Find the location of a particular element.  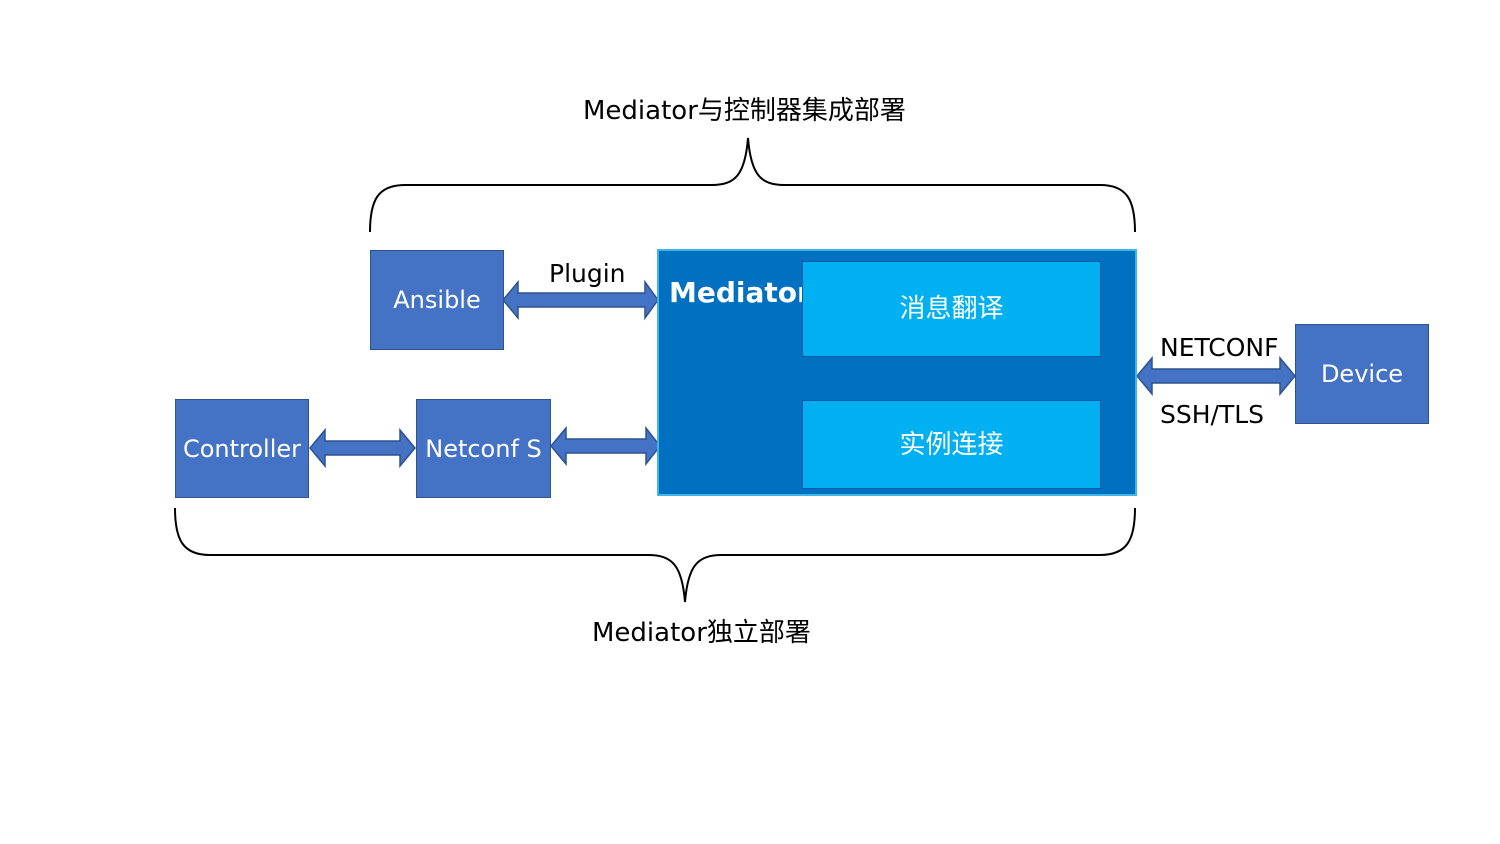

bottom-caption: Mediator独立部署 is located at coordinates (701, 633).